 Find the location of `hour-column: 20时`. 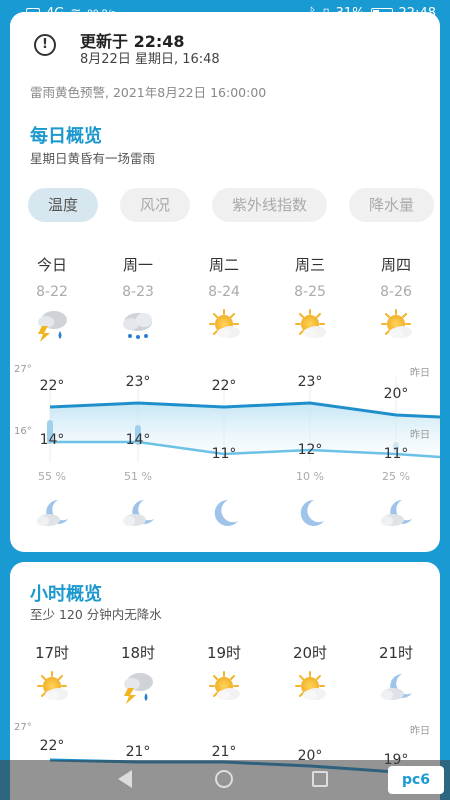

hour-column: 20时 is located at coordinates (310, 652).